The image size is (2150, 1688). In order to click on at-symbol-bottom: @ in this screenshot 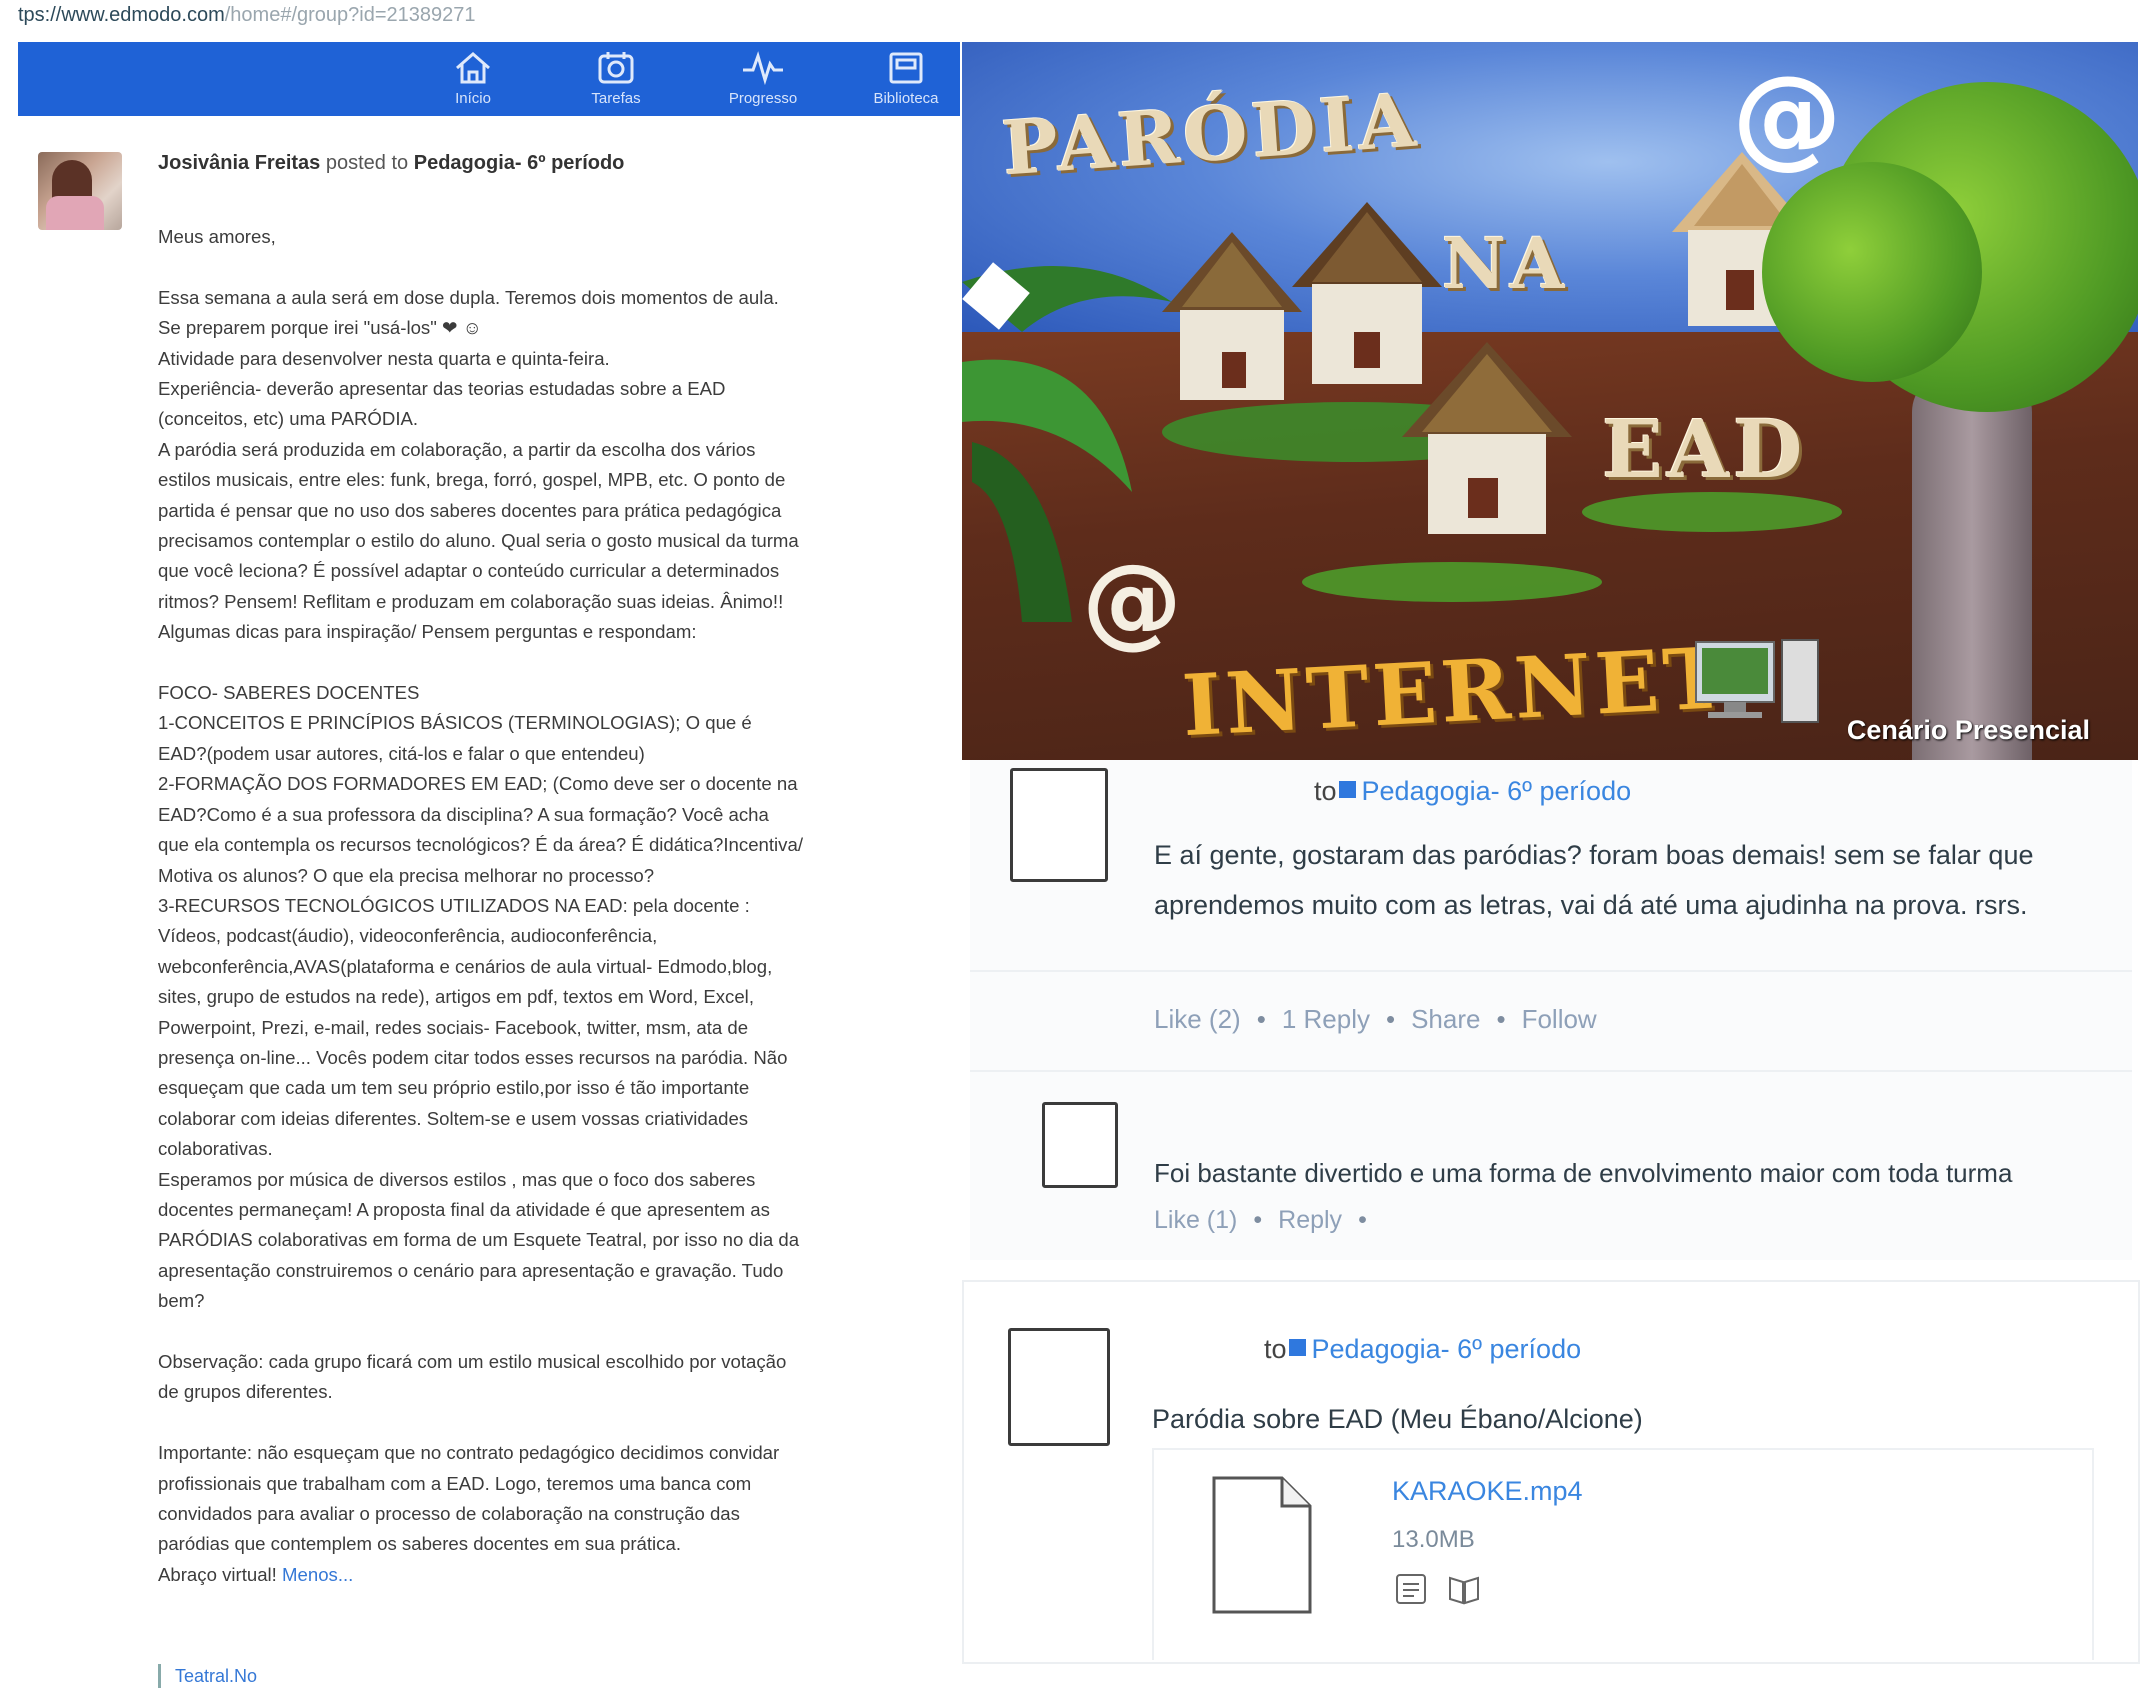, I will do `click(1132, 600)`.